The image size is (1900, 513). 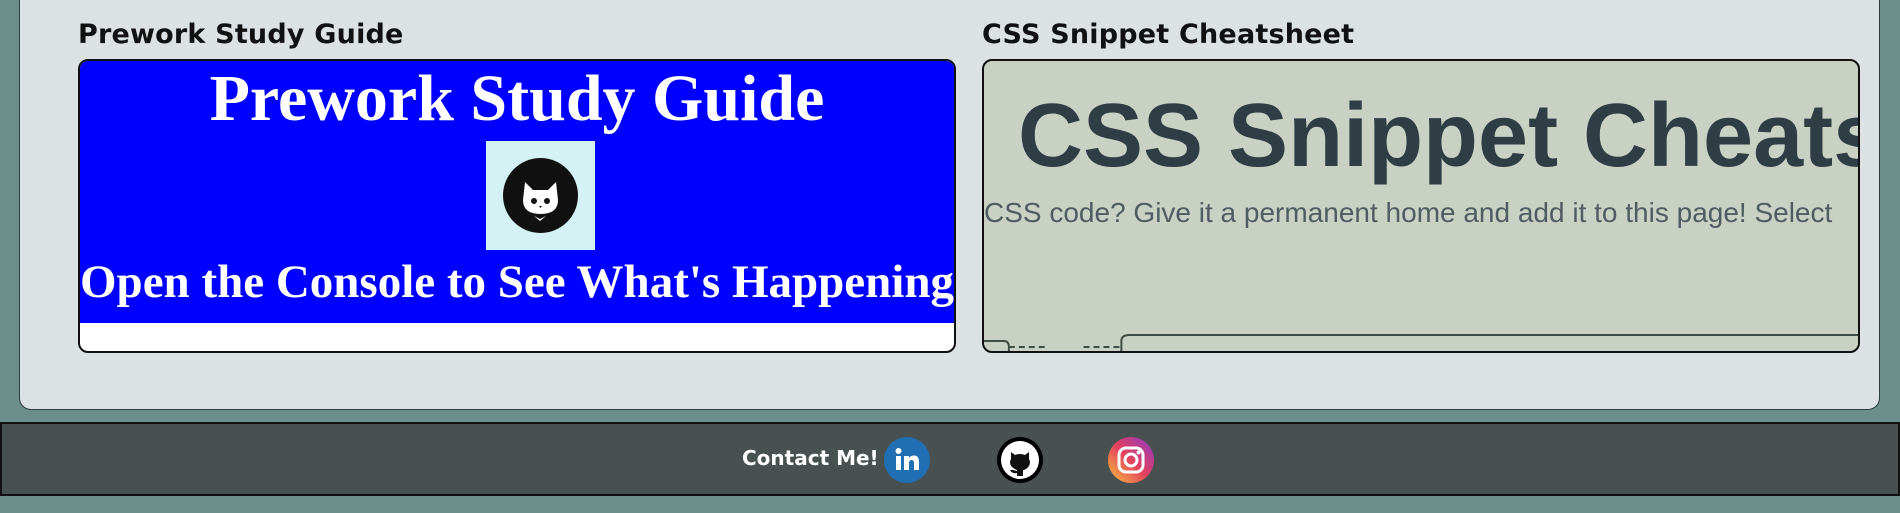 I want to click on preview-subheading: Open the Console to See What's Happening, so click(x=517, y=282).